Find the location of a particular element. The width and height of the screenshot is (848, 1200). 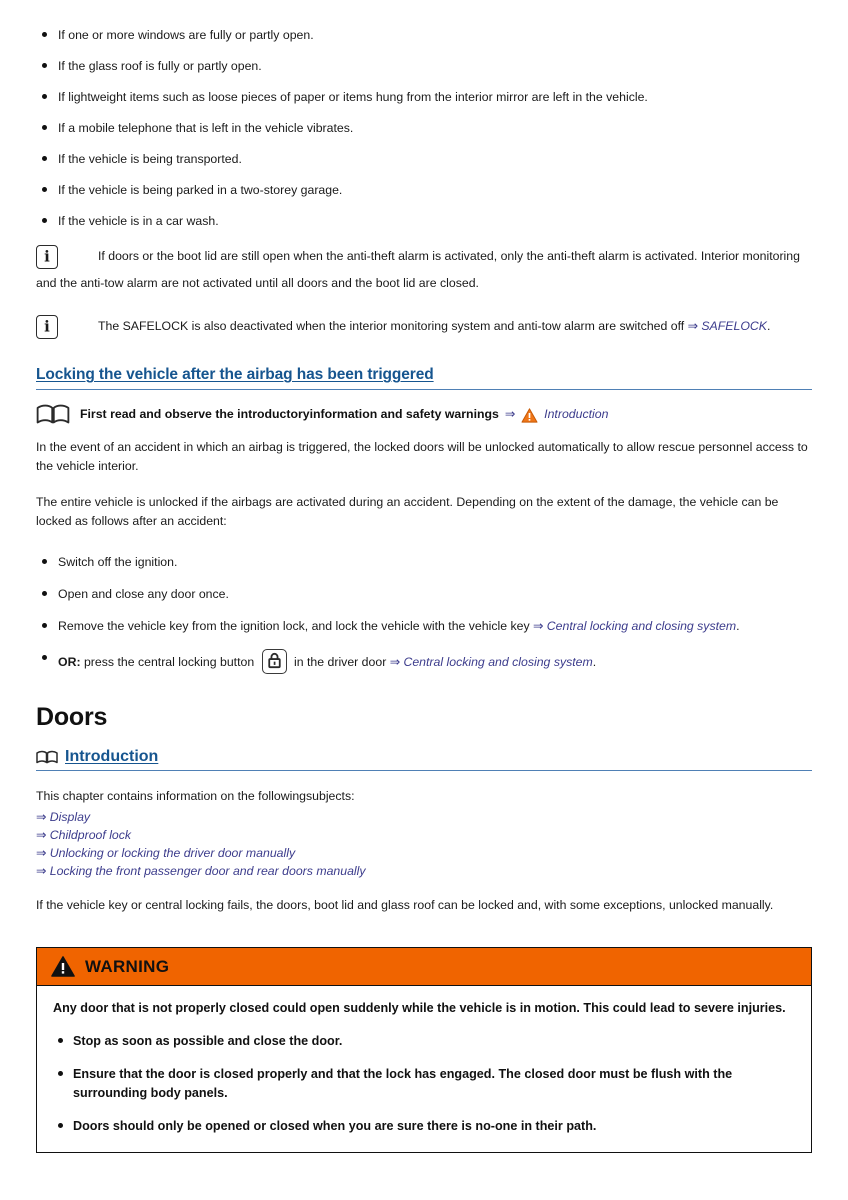

lock-button-icon is located at coordinates (274, 661).